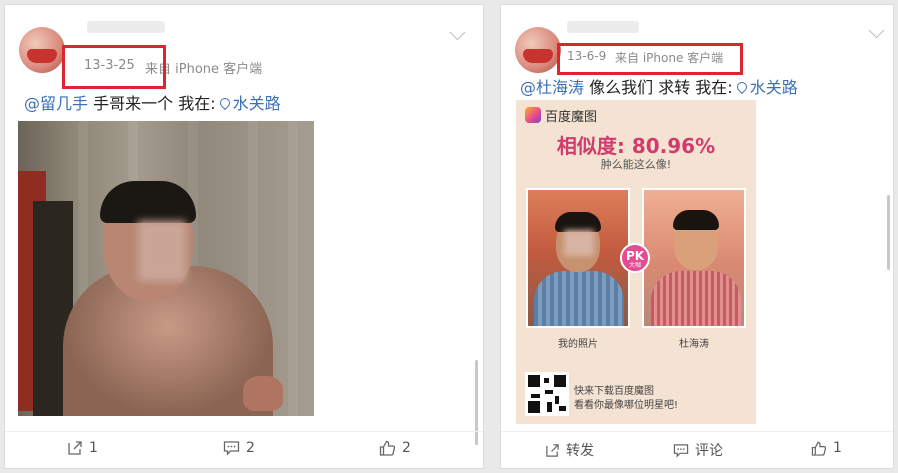  What do you see at coordinates (626, 399) in the screenshot?
I see `promo-text: 快来下载百度魔图 看看你最像哪位明星吧!` at bounding box center [626, 399].